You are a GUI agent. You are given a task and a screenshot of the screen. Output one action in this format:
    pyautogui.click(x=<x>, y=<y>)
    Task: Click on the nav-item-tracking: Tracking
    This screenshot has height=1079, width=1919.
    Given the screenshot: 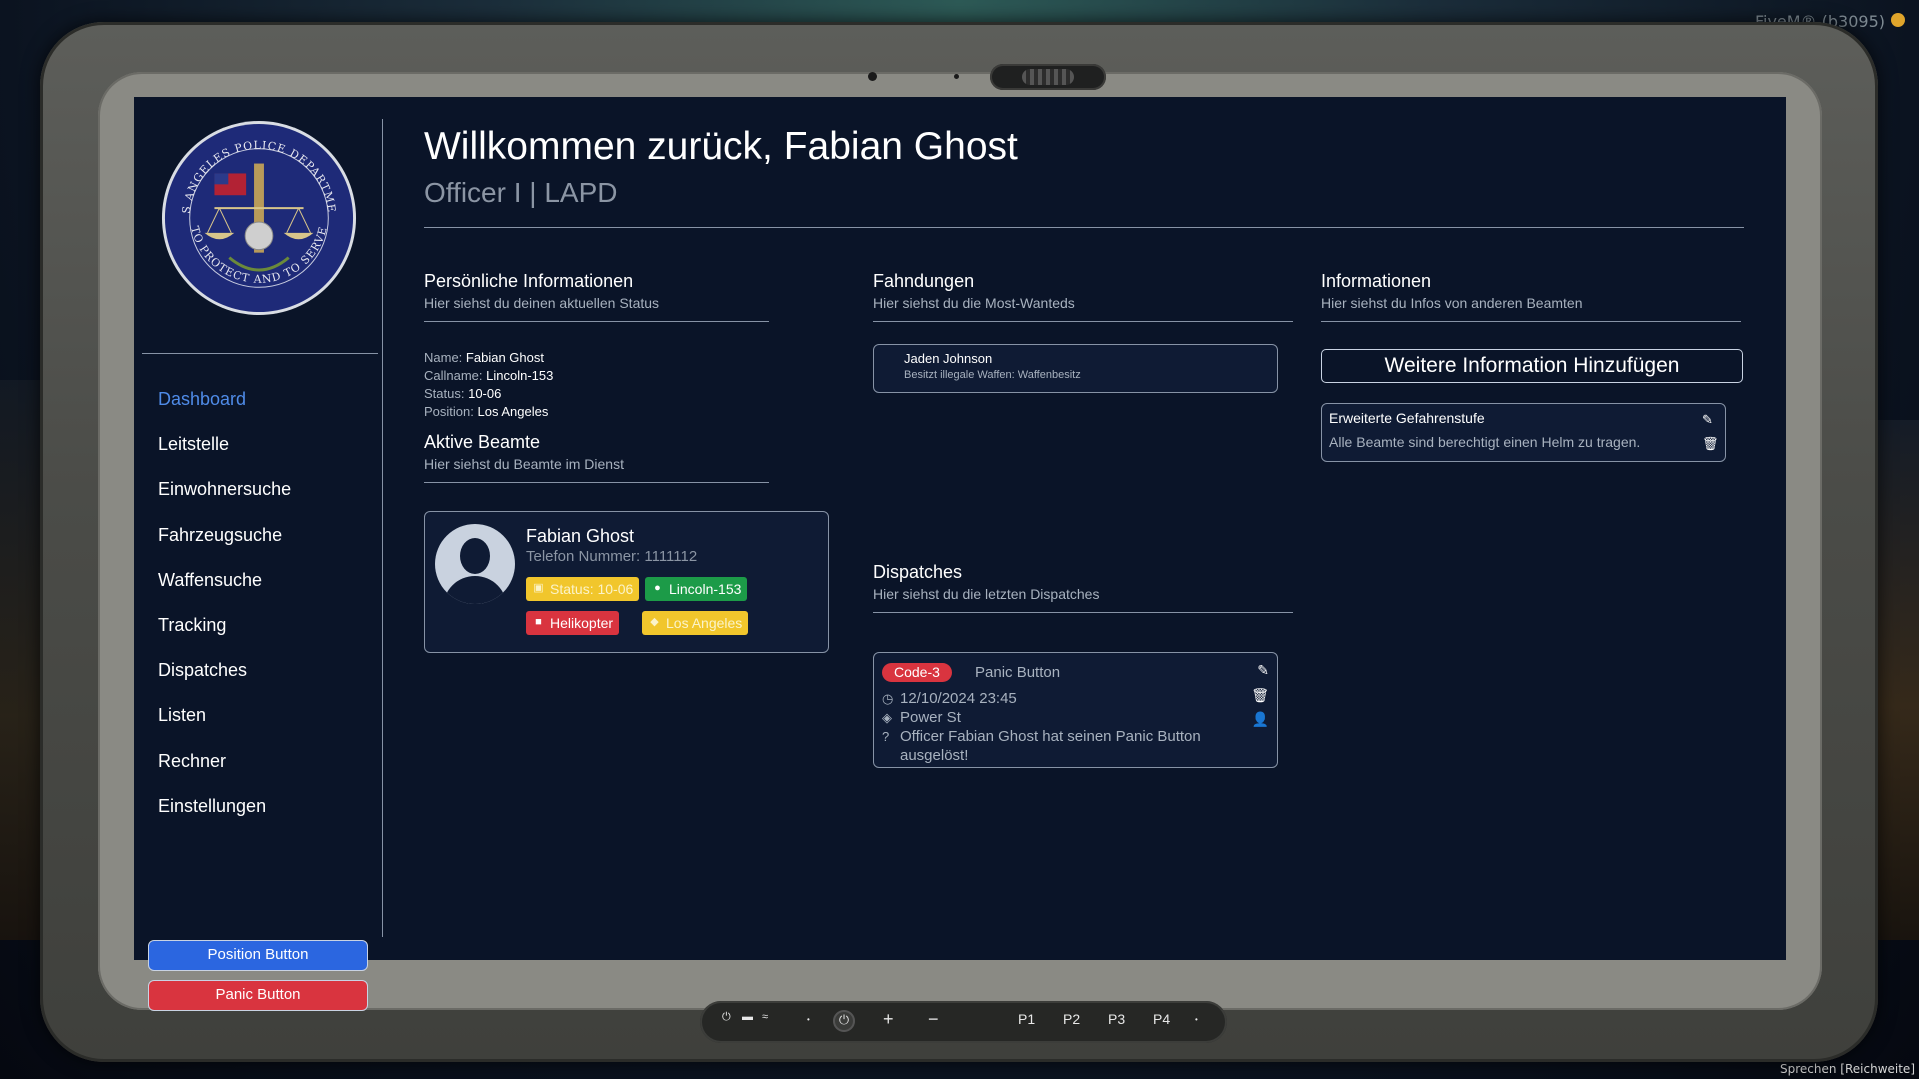 What is the action you would take?
    pyautogui.click(x=224, y=635)
    